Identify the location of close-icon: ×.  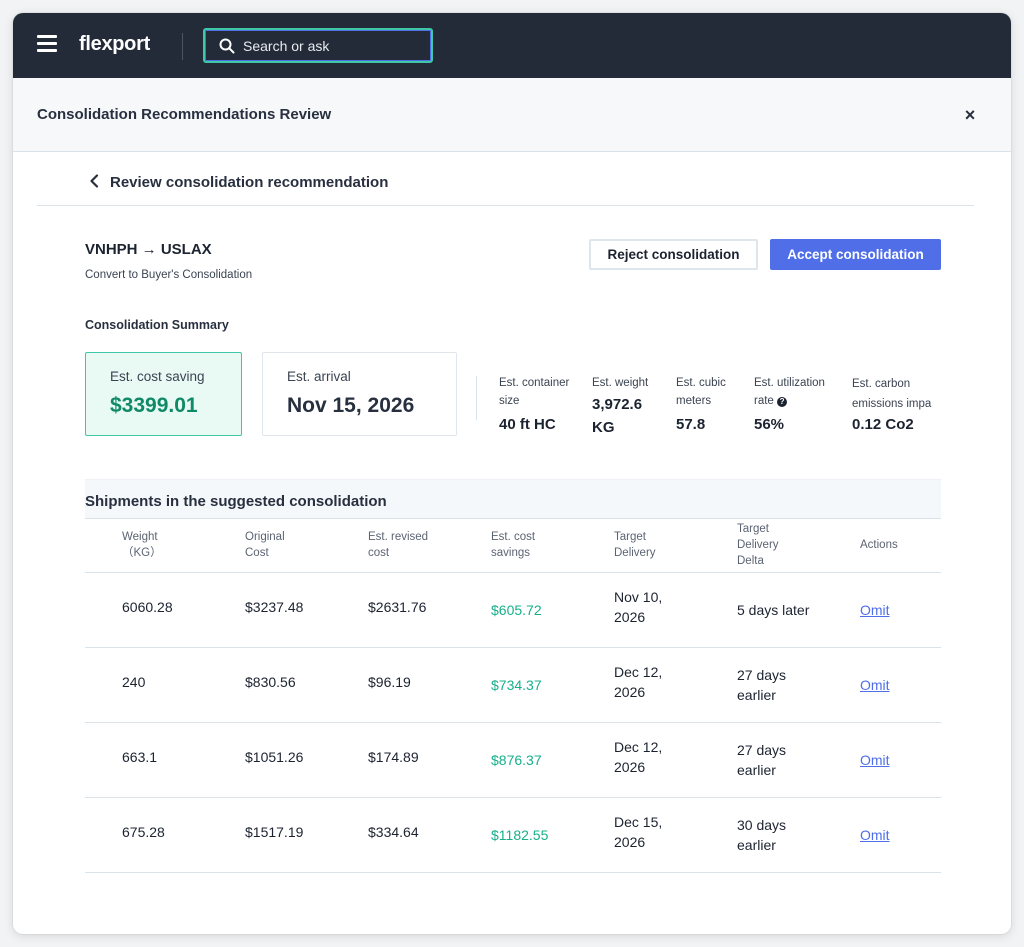
(970, 115).